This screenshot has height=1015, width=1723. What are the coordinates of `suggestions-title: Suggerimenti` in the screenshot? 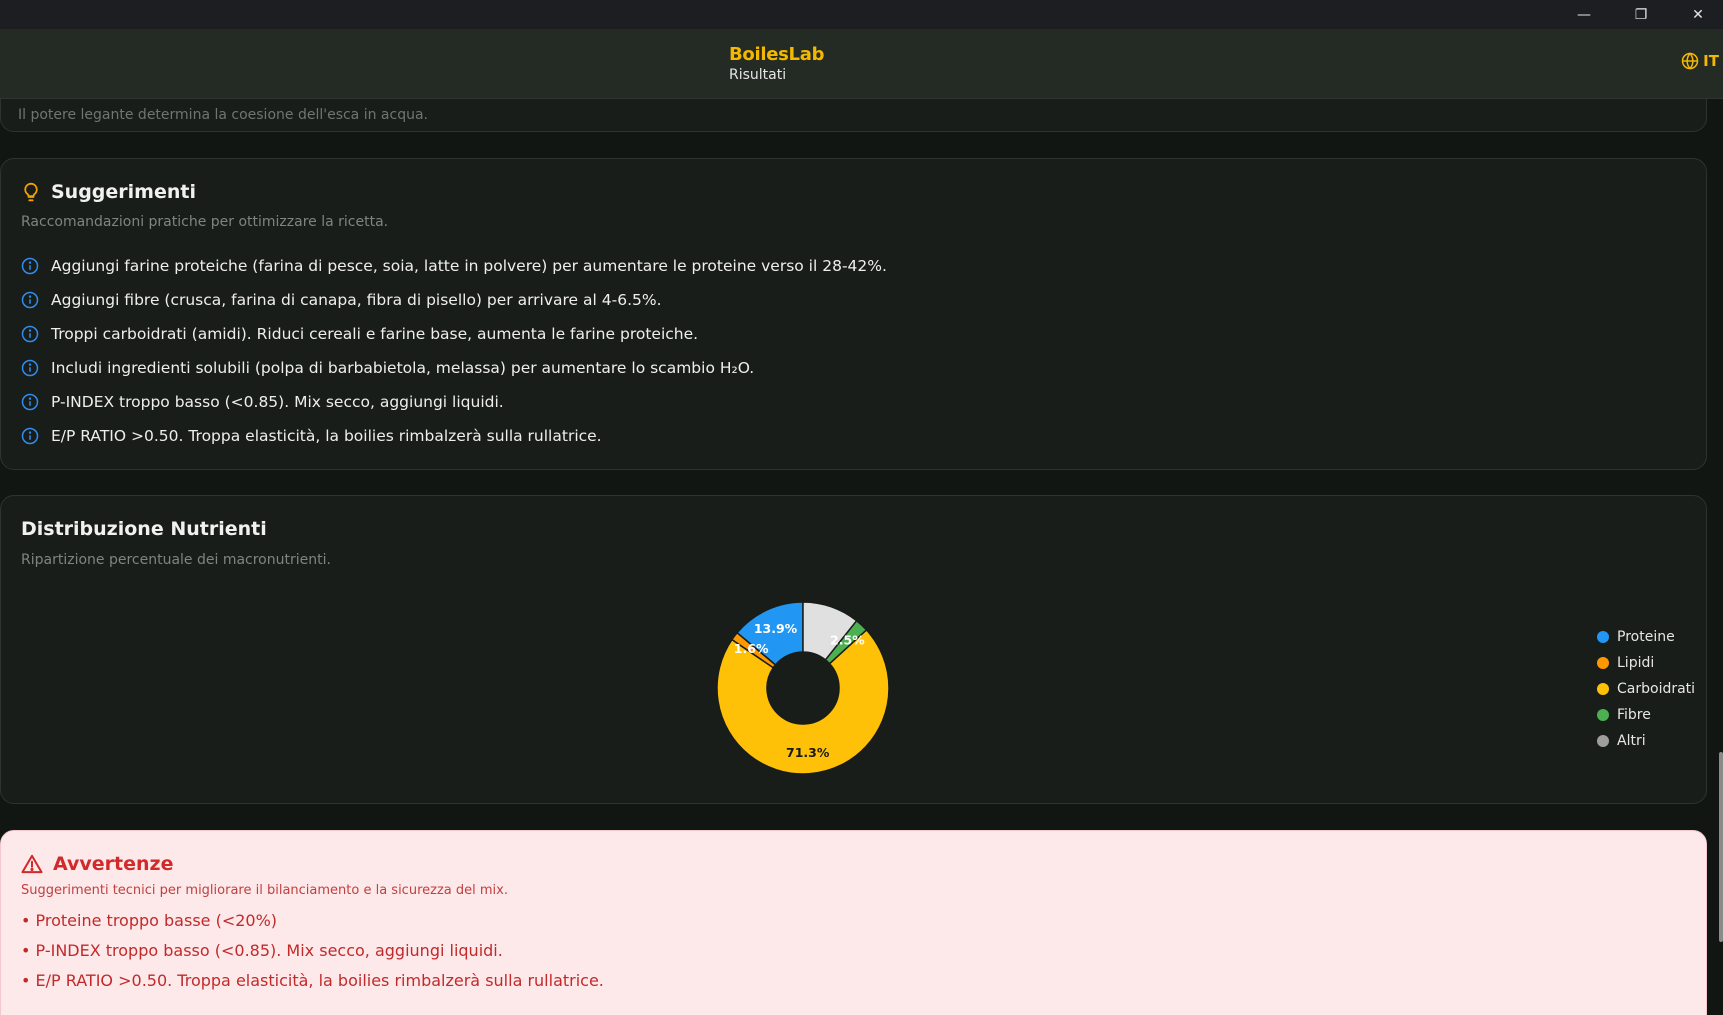 It's located at (108, 192).